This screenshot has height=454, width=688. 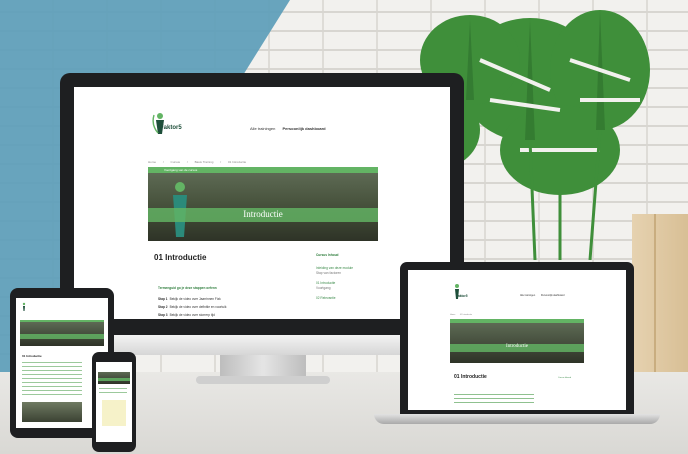 What do you see at coordinates (52, 412) in the screenshot?
I see `content-image` at bounding box center [52, 412].